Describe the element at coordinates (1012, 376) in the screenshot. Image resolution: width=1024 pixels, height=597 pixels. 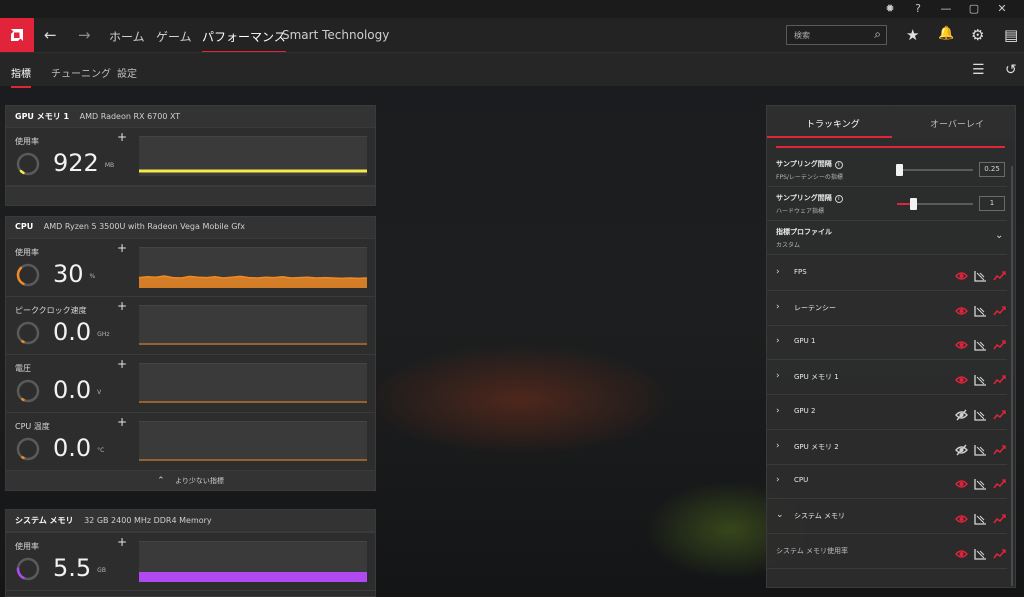
I see `scrollbar` at that location.